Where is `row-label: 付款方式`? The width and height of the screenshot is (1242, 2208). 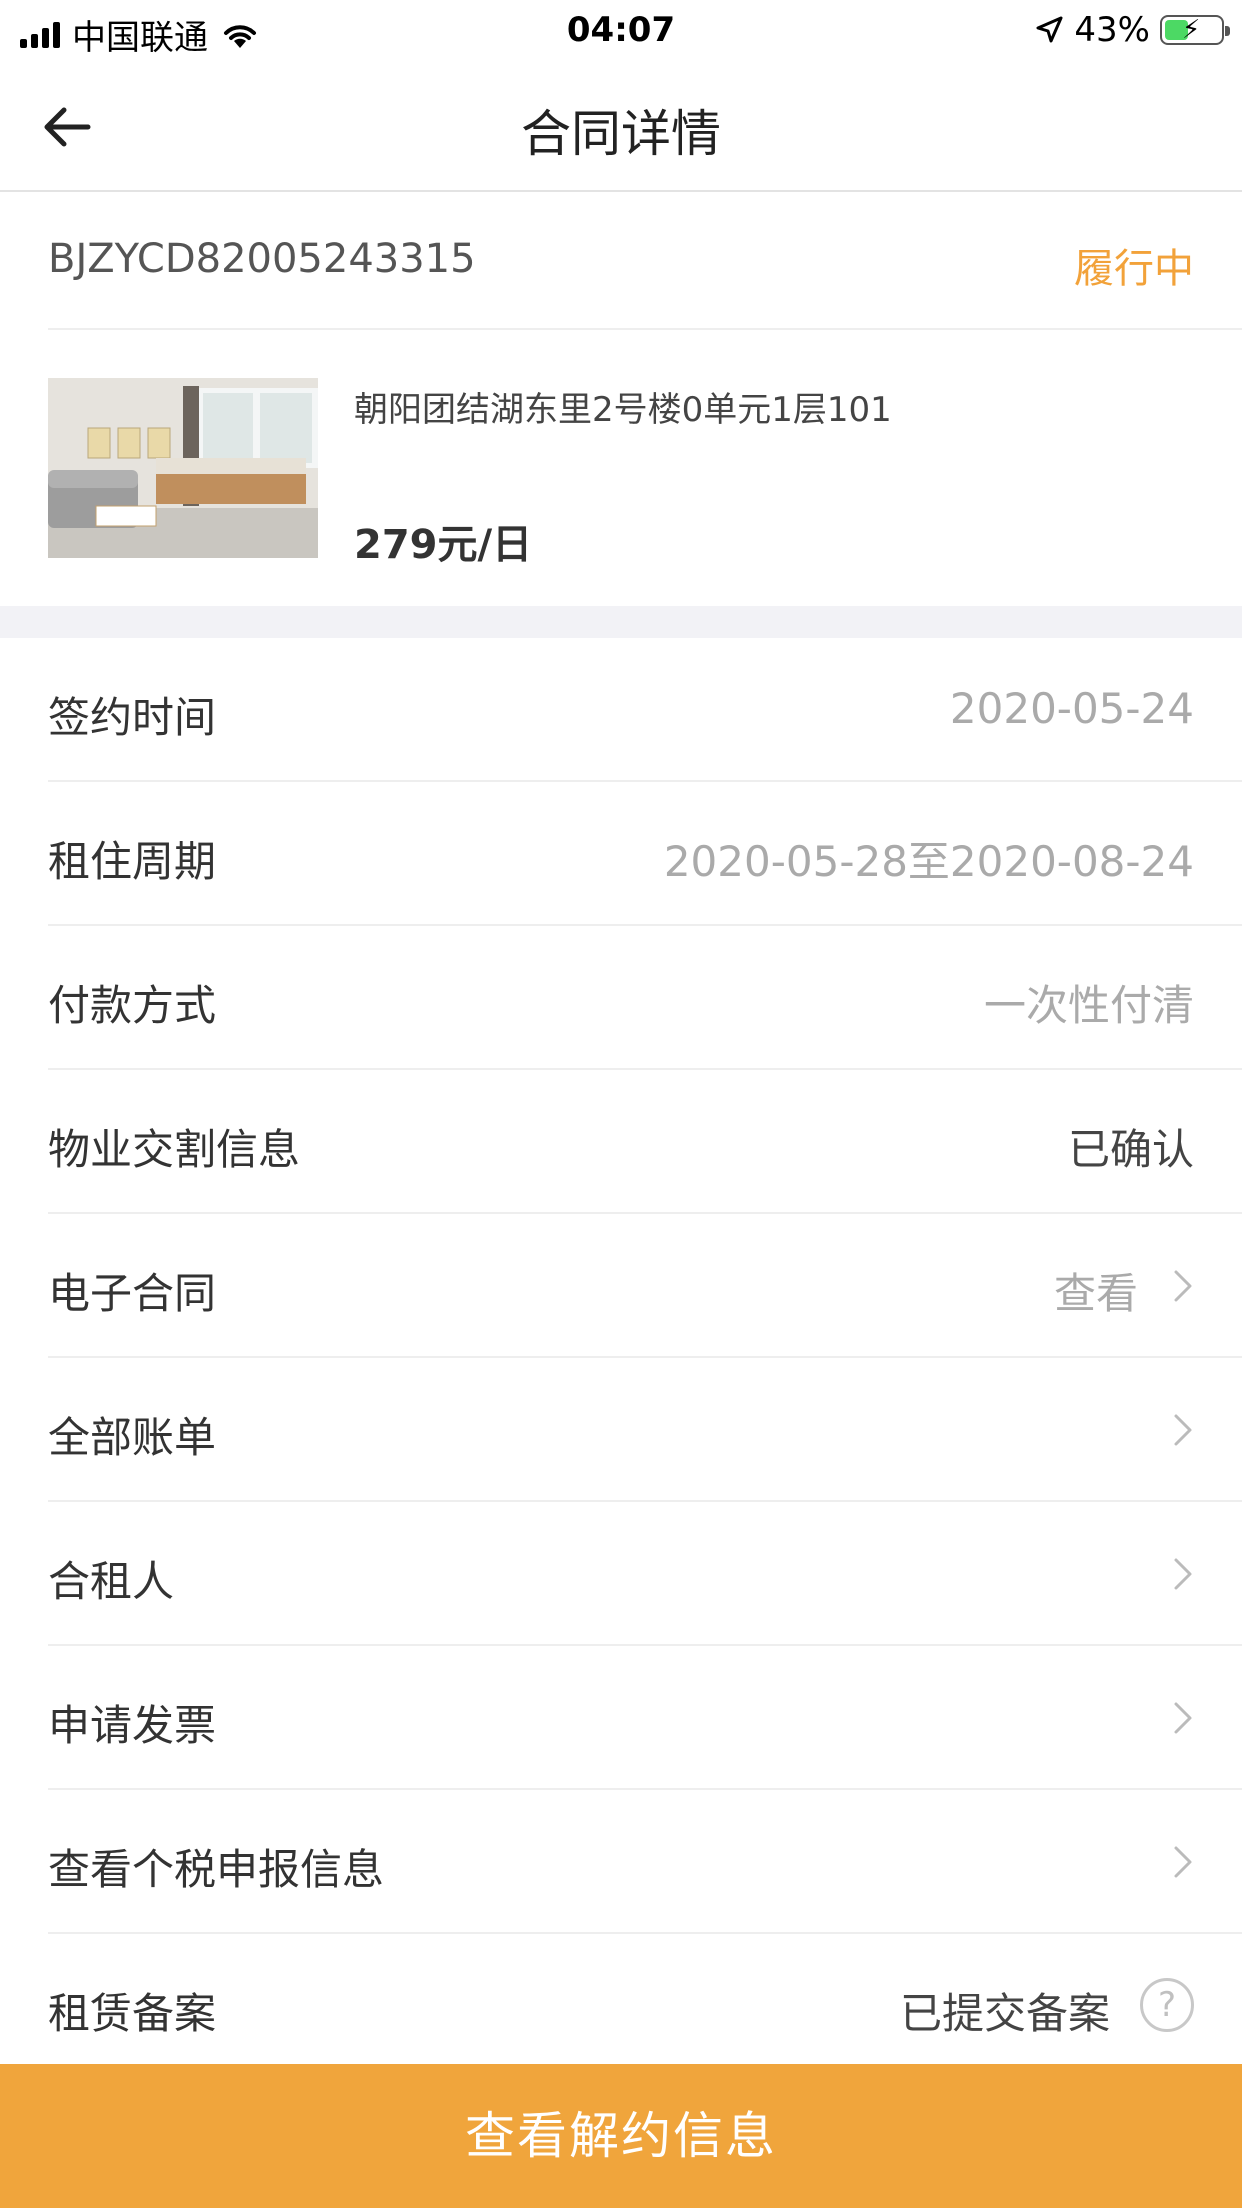
row-label: 付款方式 is located at coordinates (132, 1005).